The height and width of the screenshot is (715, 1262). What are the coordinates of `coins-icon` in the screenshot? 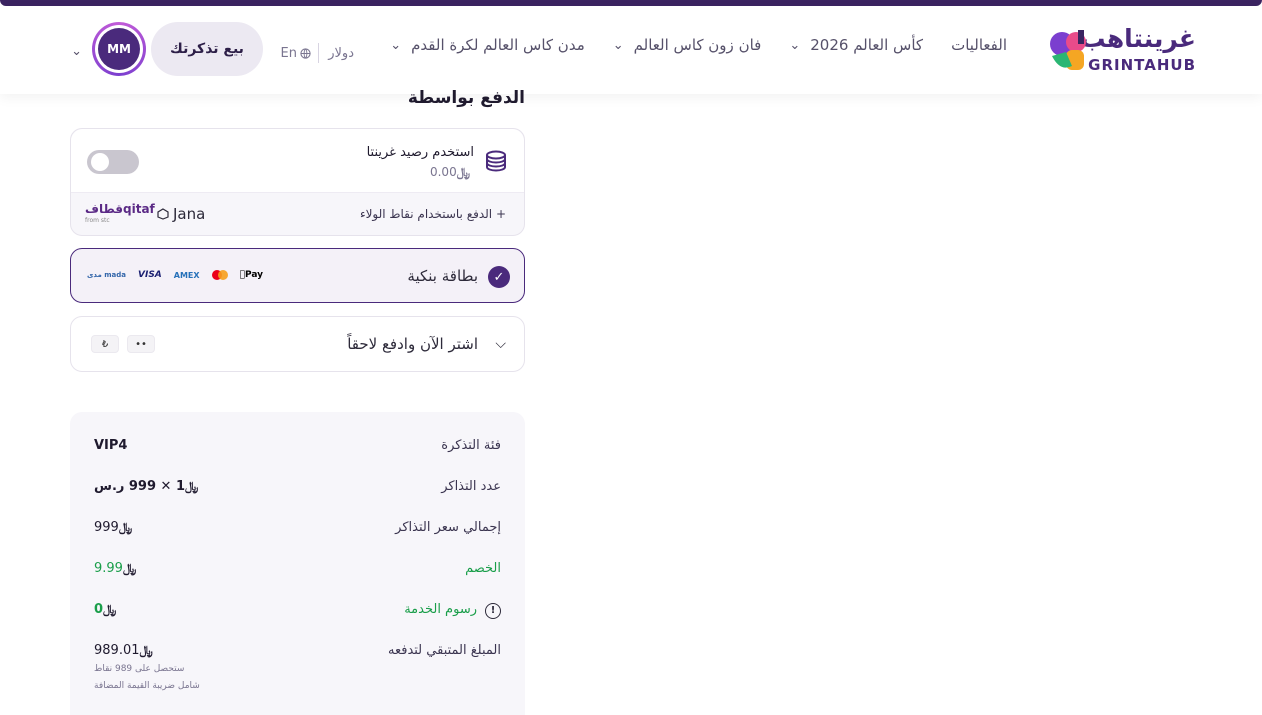 It's located at (496, 161).